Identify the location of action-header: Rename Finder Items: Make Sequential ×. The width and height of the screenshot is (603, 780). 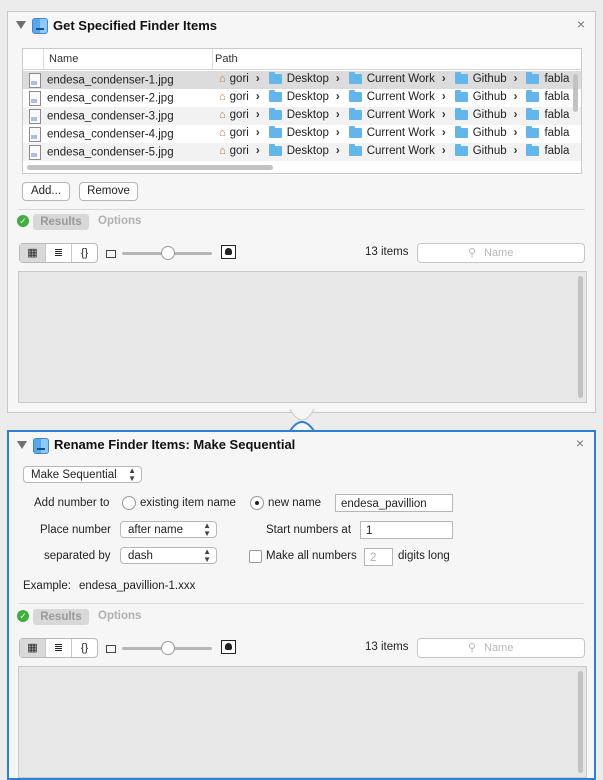
(301, 446).